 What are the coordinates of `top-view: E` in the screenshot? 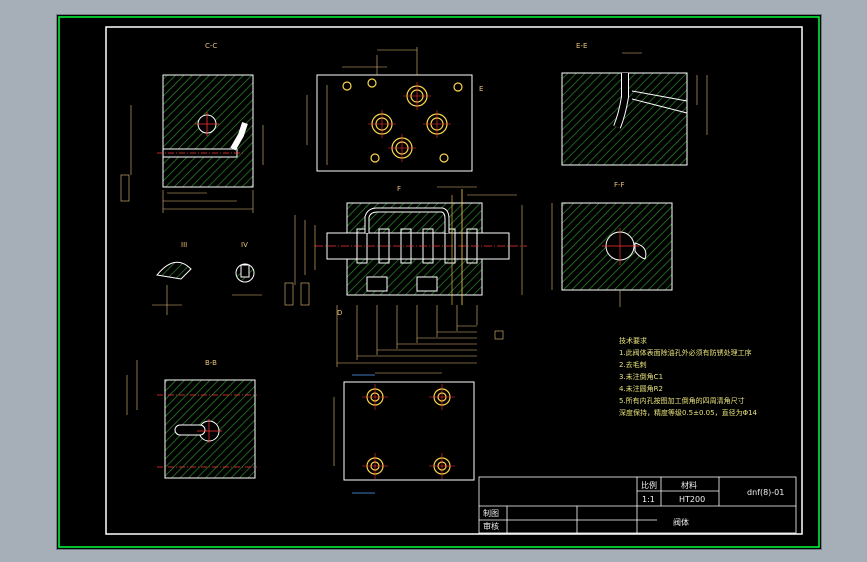 It's located at (394, 109).